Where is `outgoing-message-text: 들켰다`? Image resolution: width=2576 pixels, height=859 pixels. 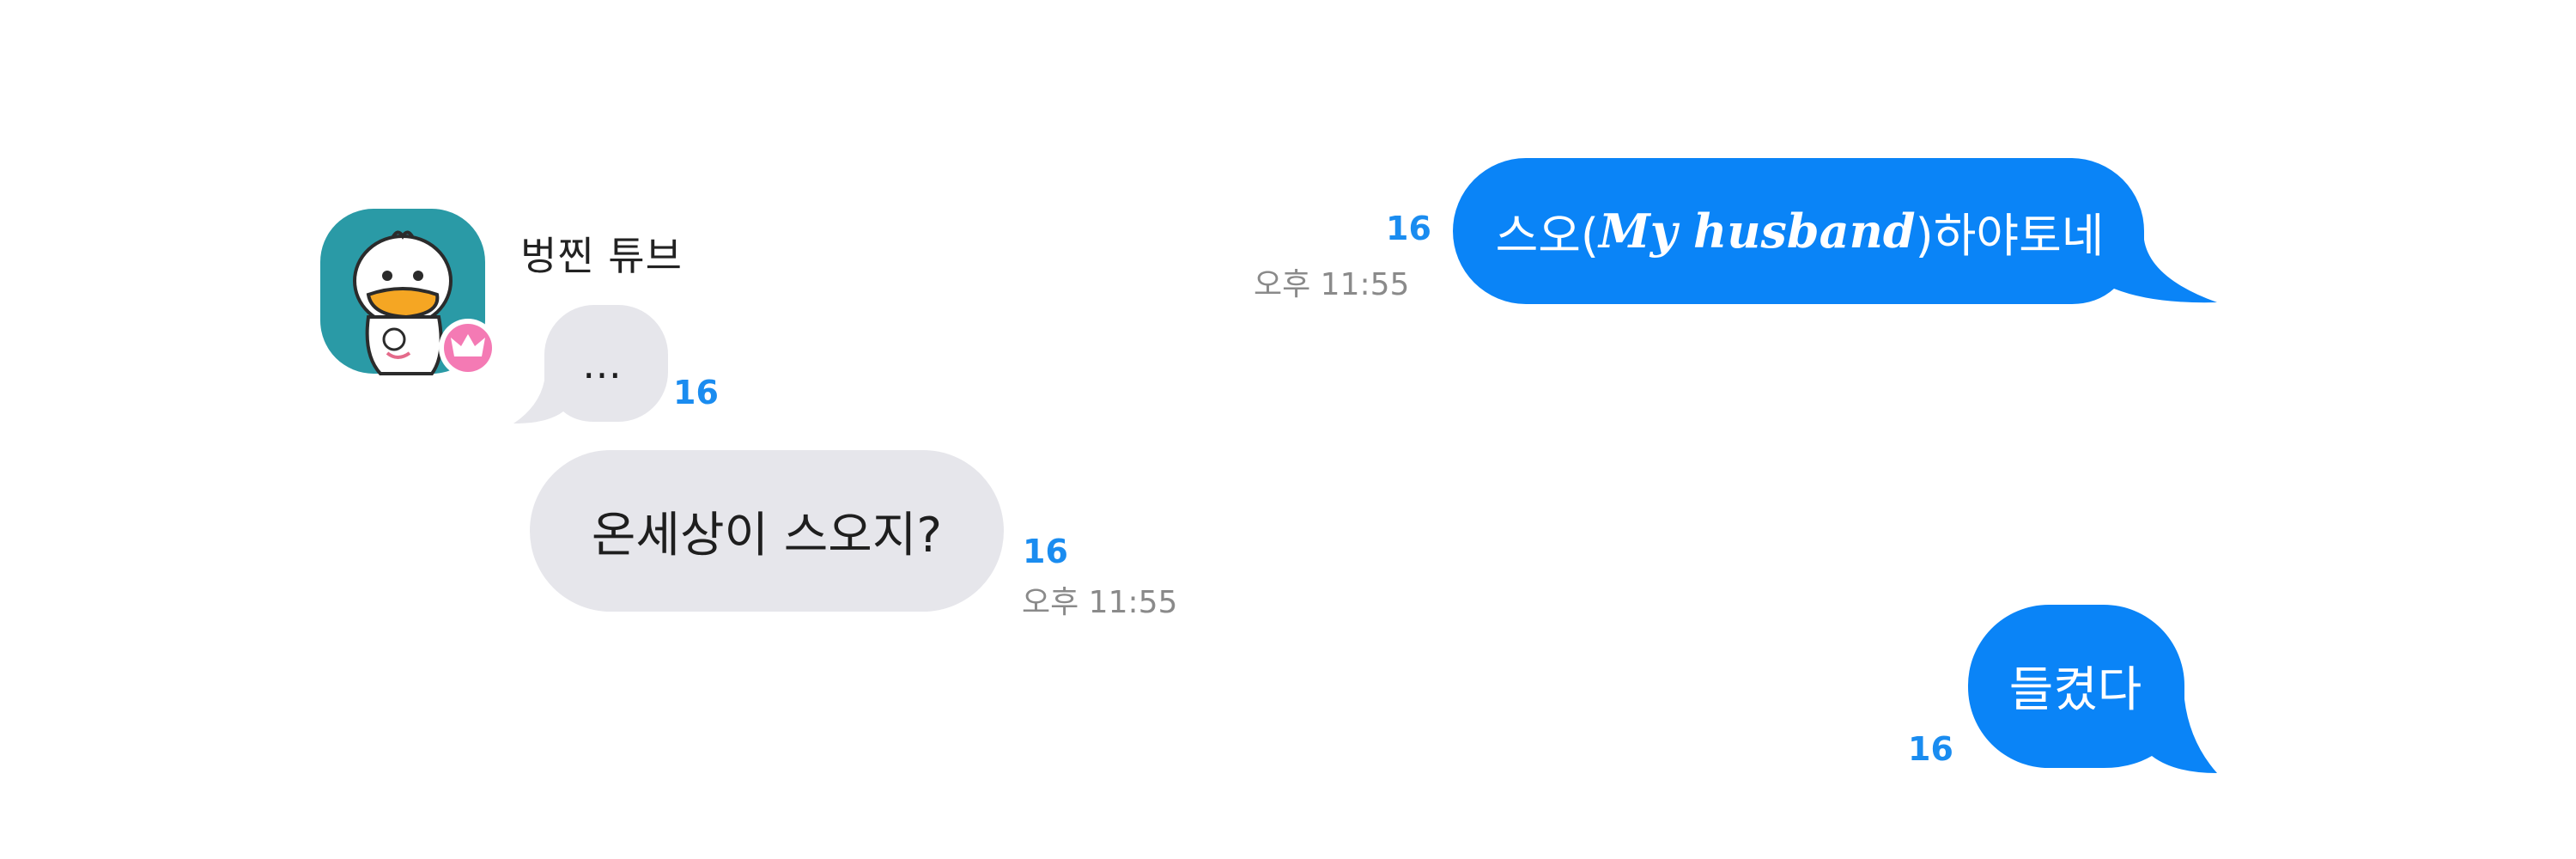
outgoing-message-text: 들켰다 is located at coordinates (2075, 689).